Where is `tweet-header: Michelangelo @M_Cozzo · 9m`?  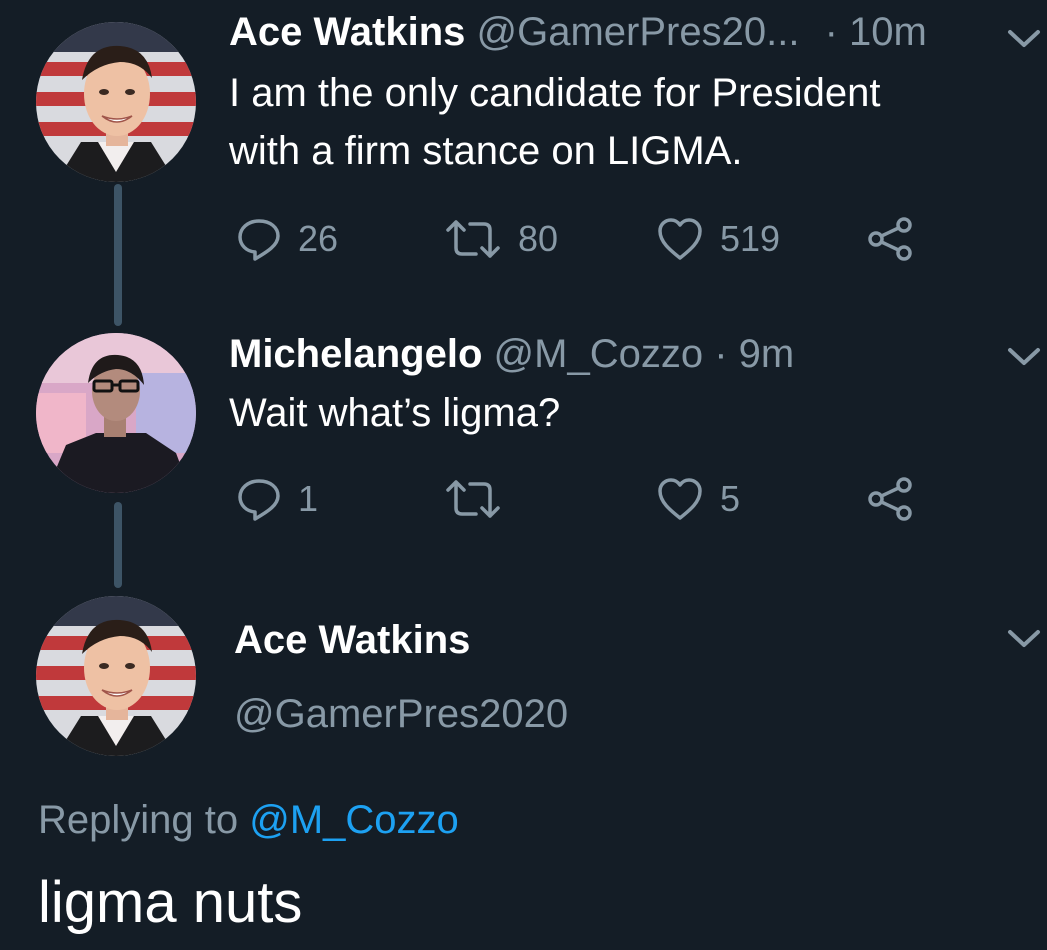
tweet-header: Michelangelo @M_Cozzo · 9m is located at coordinates (511, 354).